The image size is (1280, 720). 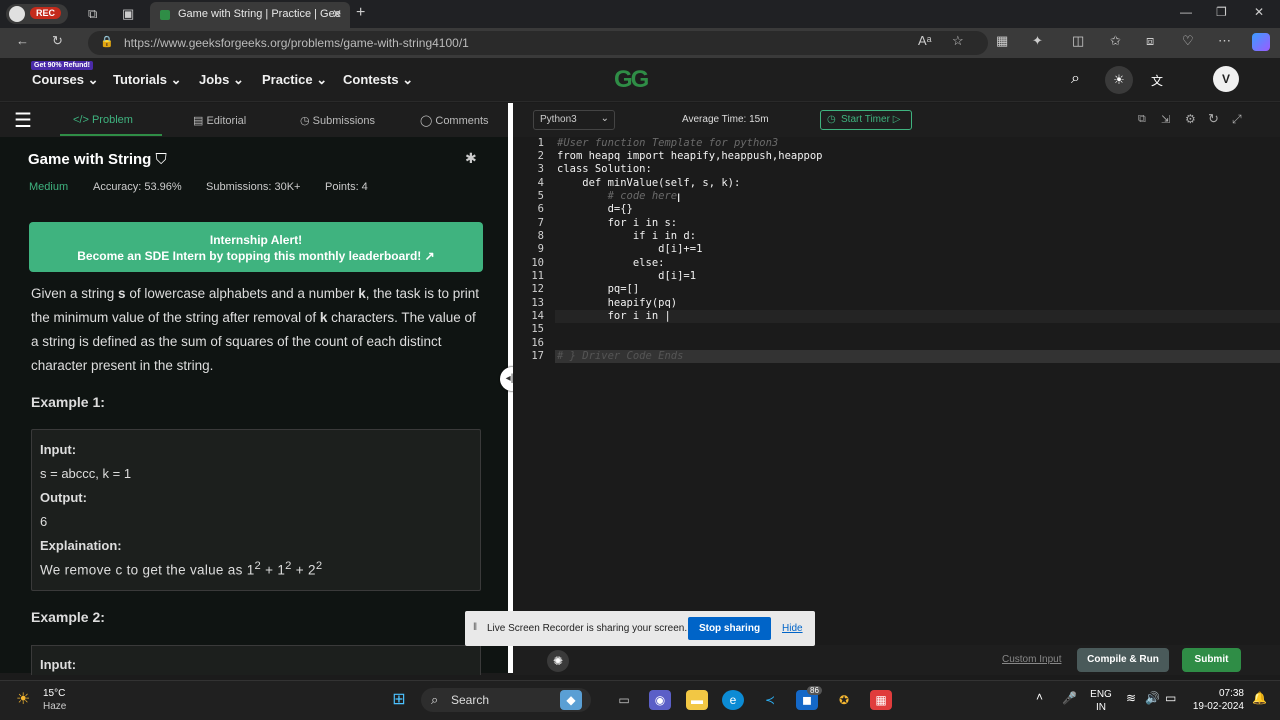 I want to click on windows-start-icon: ⊞, so click(x=399, y=700).